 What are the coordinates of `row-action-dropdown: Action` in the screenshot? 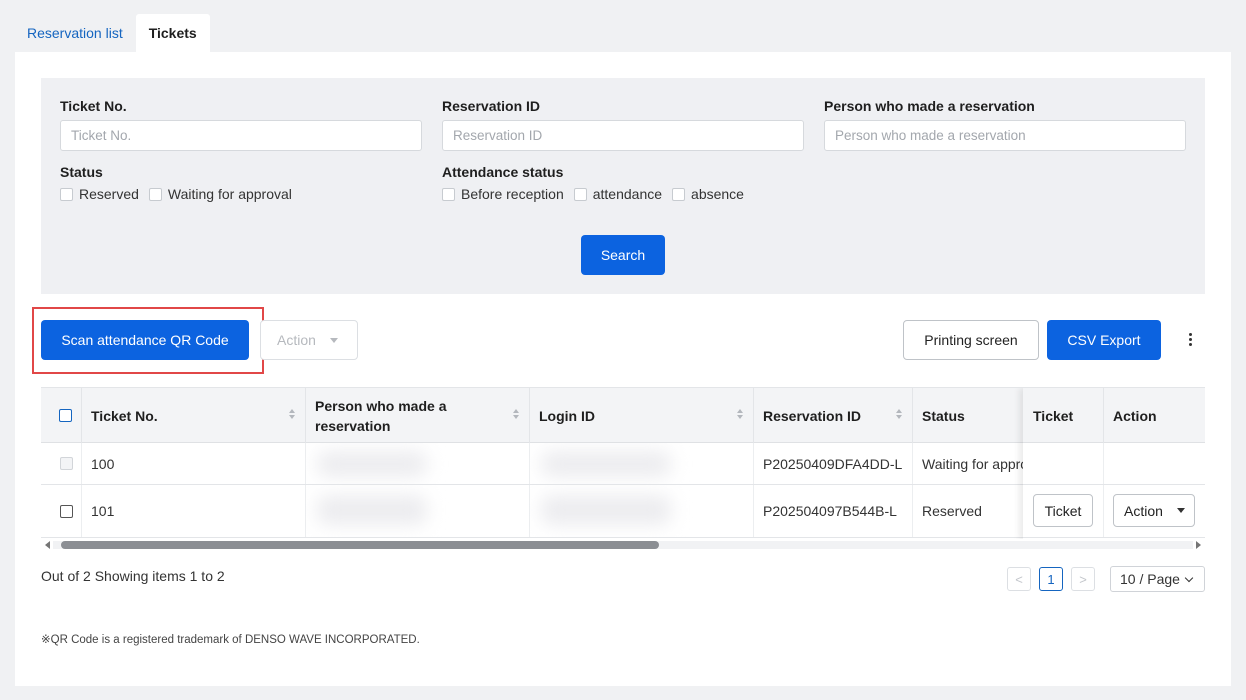 It's located at (1154, 510).